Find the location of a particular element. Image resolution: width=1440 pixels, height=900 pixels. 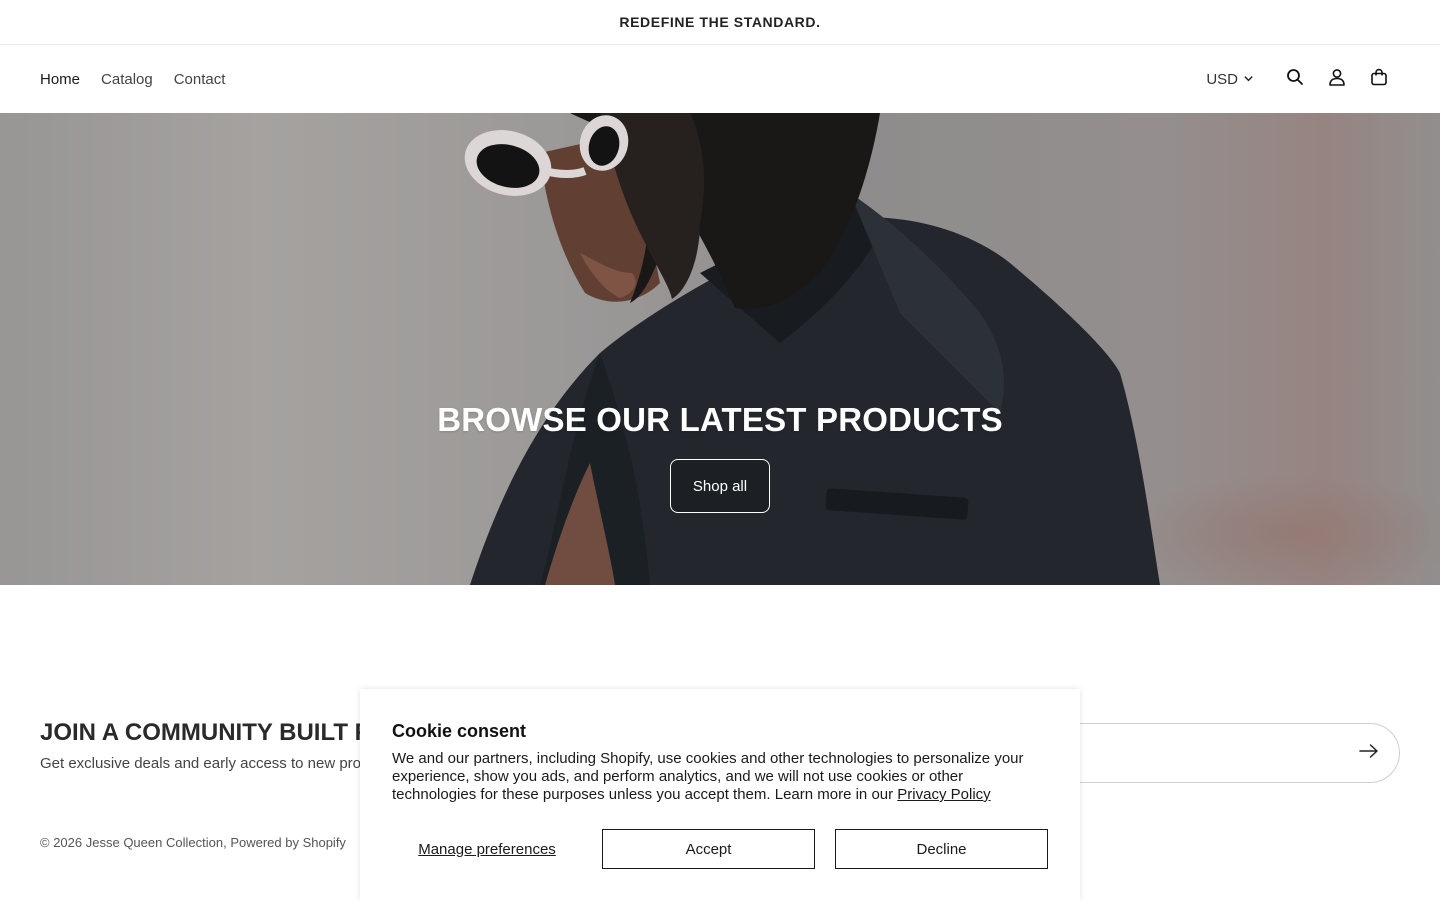

cart-button is located at coordinates (1379, 79).